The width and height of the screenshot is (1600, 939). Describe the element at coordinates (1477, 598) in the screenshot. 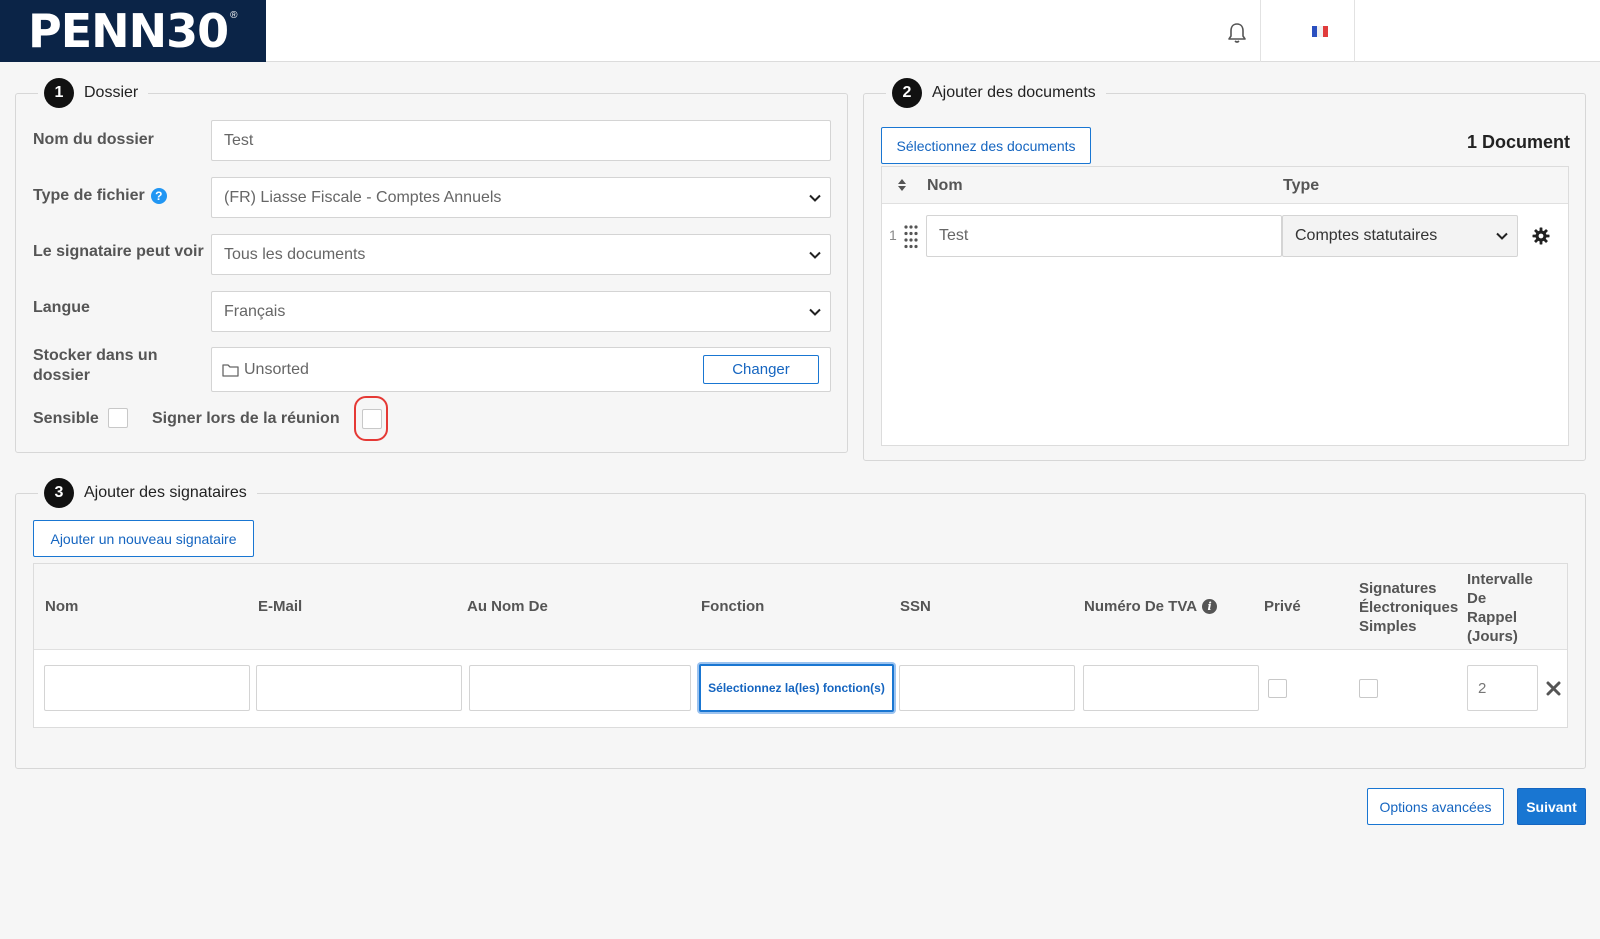

I see `reminder-line2: De` at that location.